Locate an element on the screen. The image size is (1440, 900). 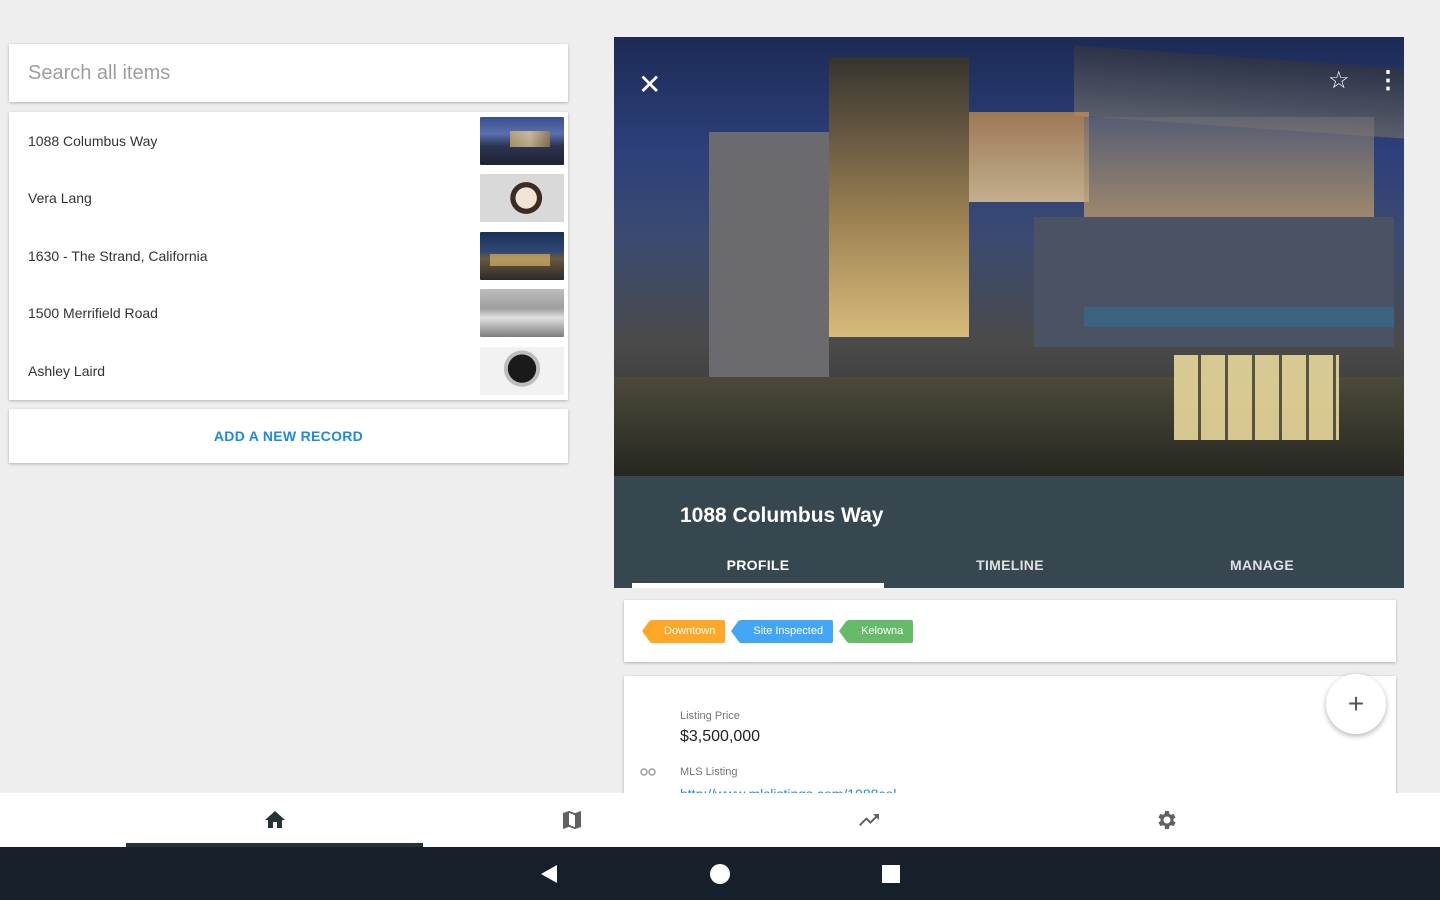
home-button is located at coordinates (720, 874).